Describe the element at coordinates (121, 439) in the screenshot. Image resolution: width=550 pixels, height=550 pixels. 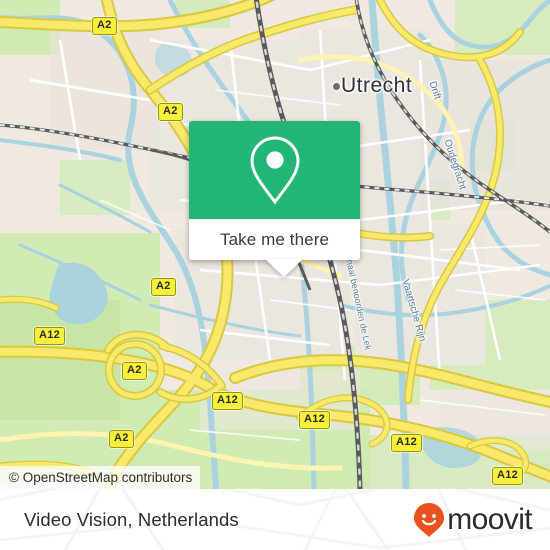
I see `highway-shield-a2-5: A2` at that location.